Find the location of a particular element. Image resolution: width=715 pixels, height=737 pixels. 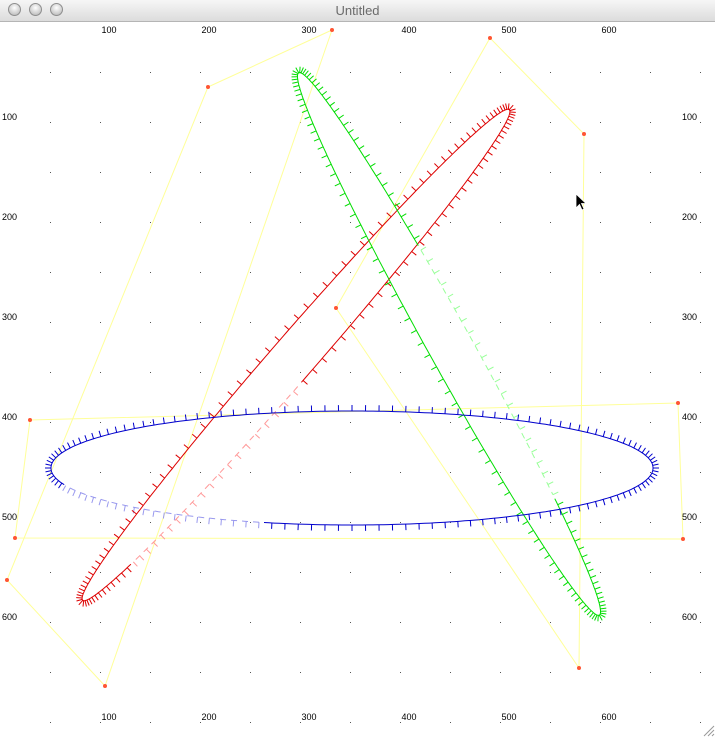

top-label: 300 is located at coordinates (308, 30).